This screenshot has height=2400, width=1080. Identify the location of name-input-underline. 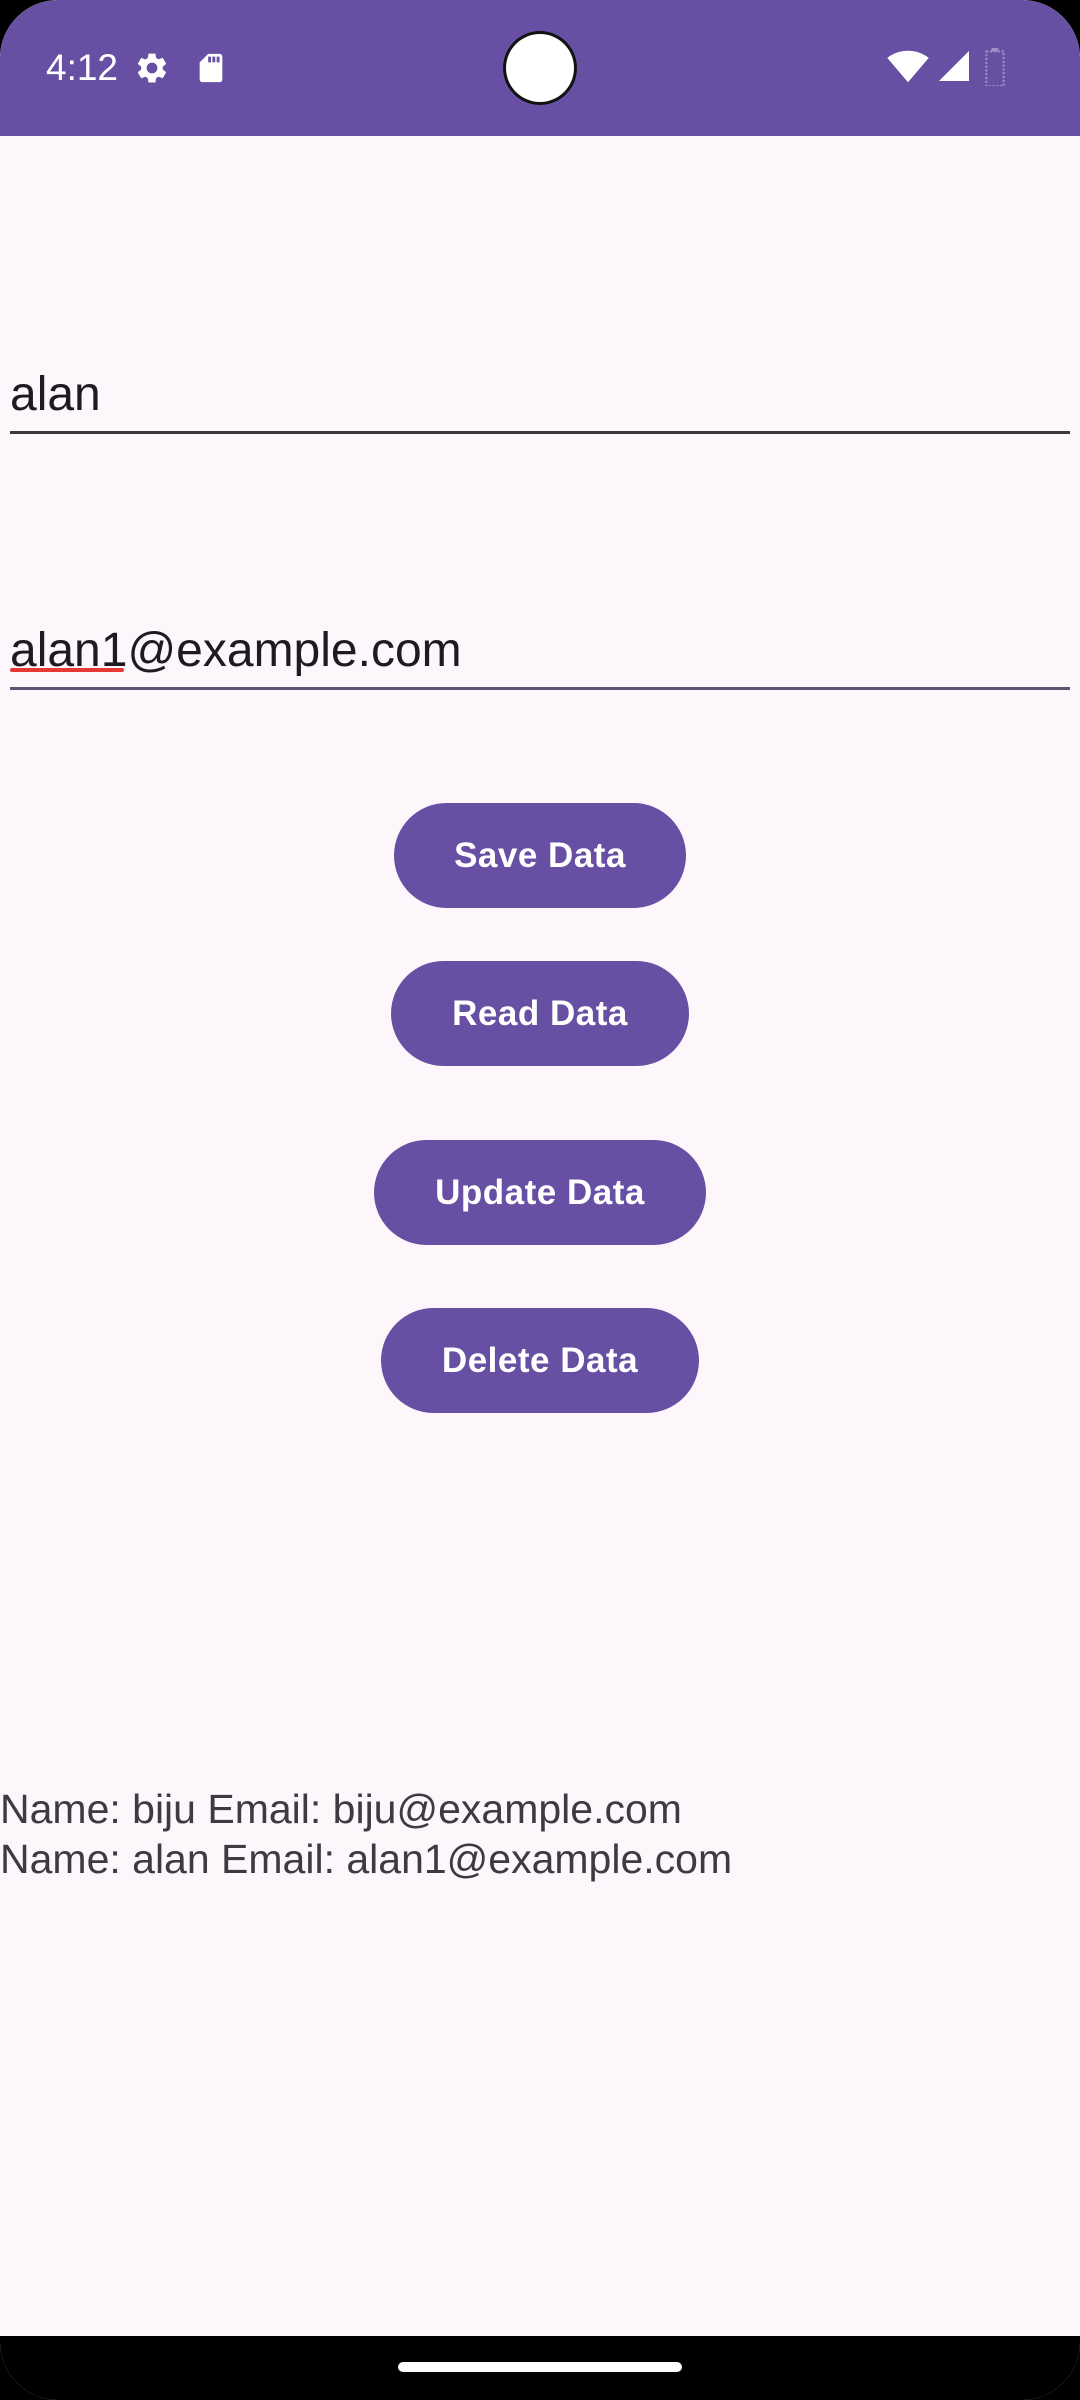
(540, 432).